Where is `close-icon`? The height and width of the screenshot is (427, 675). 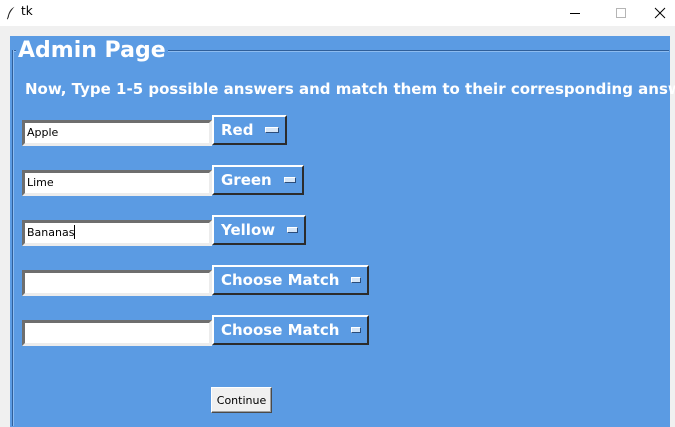
close-icon is located at coordinates (659, 13).